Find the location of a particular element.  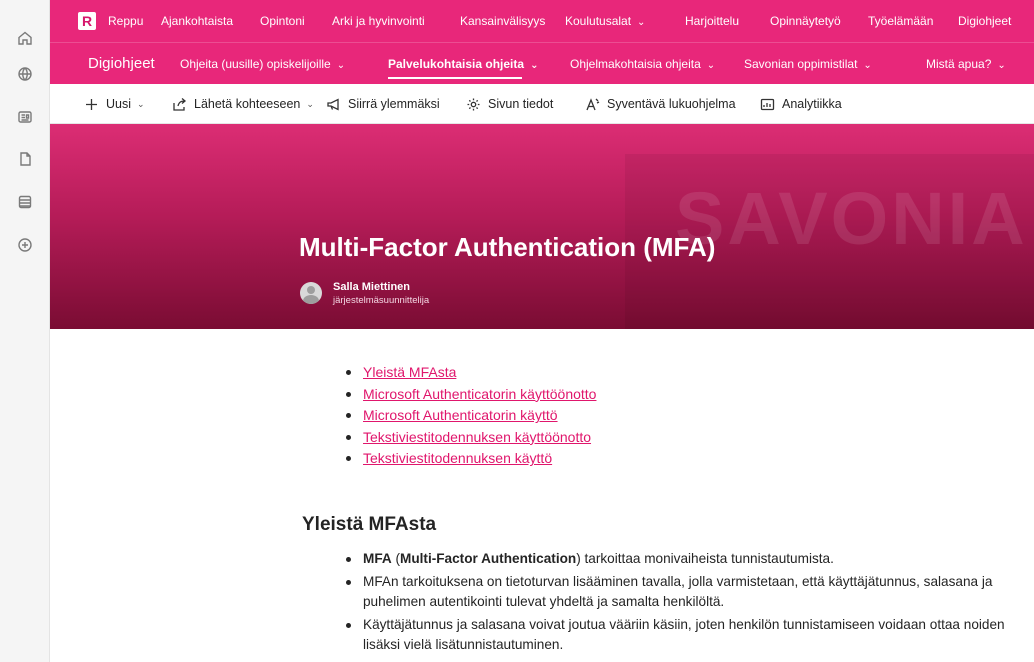

author-name: Salla Miettinen is located at coordinates (371, 287).